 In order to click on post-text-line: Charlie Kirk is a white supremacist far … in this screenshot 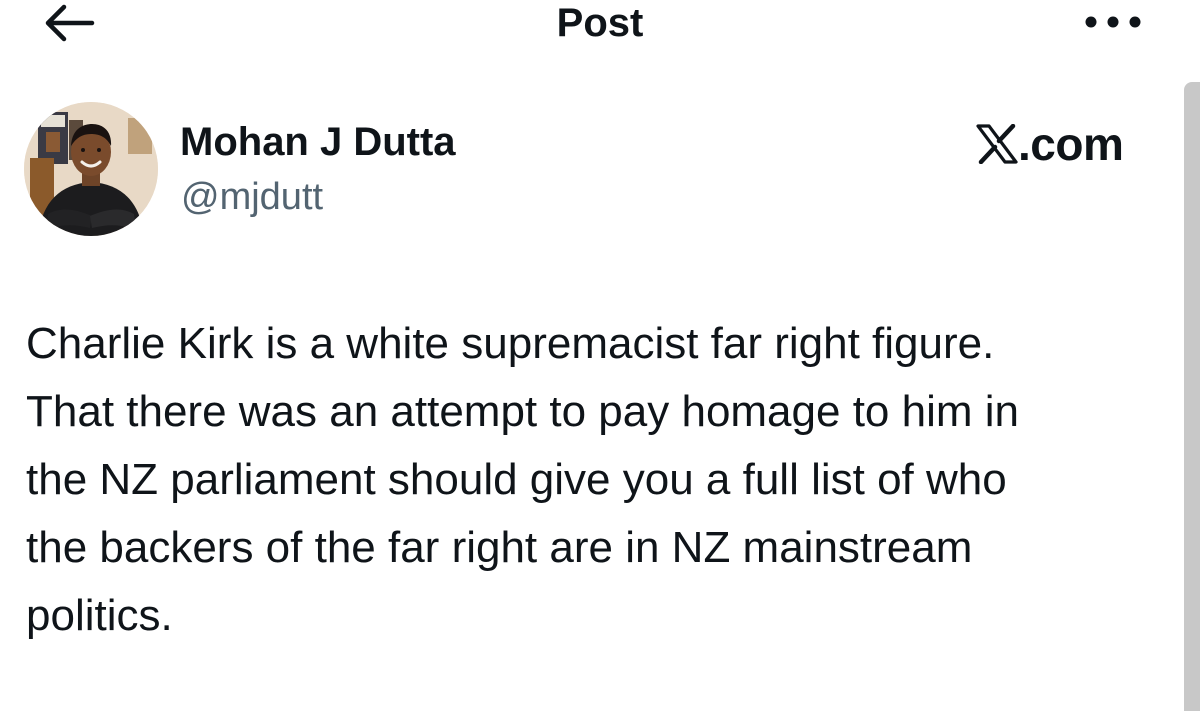, I will do `click(510, 343)`.